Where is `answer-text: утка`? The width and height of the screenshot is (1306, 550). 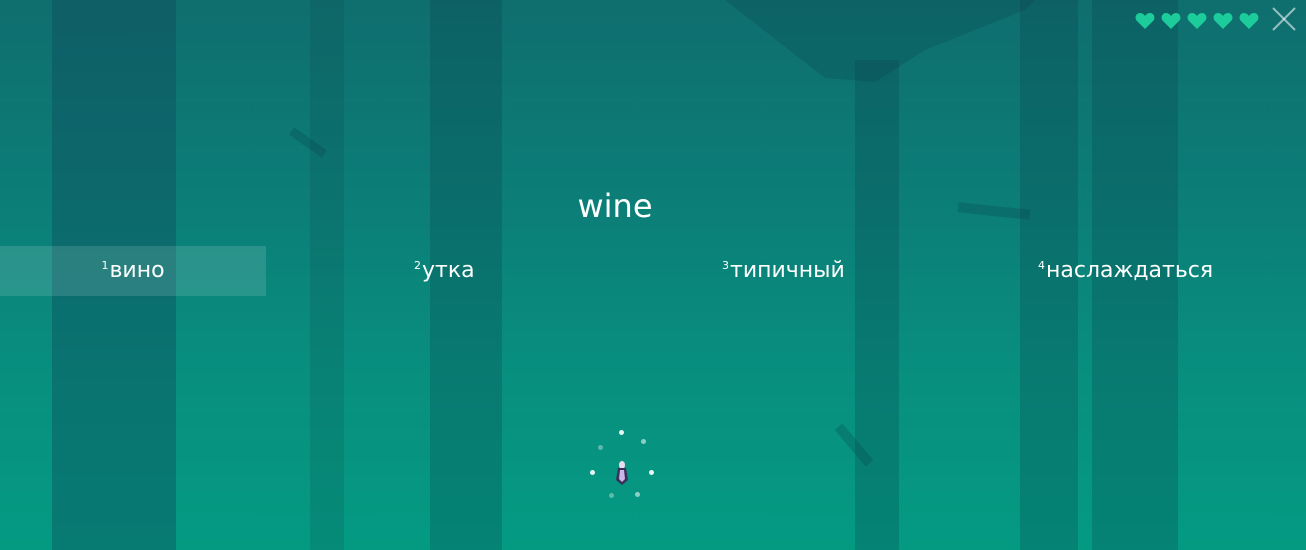
answer-text: утка is located at coordinates (448, 270).